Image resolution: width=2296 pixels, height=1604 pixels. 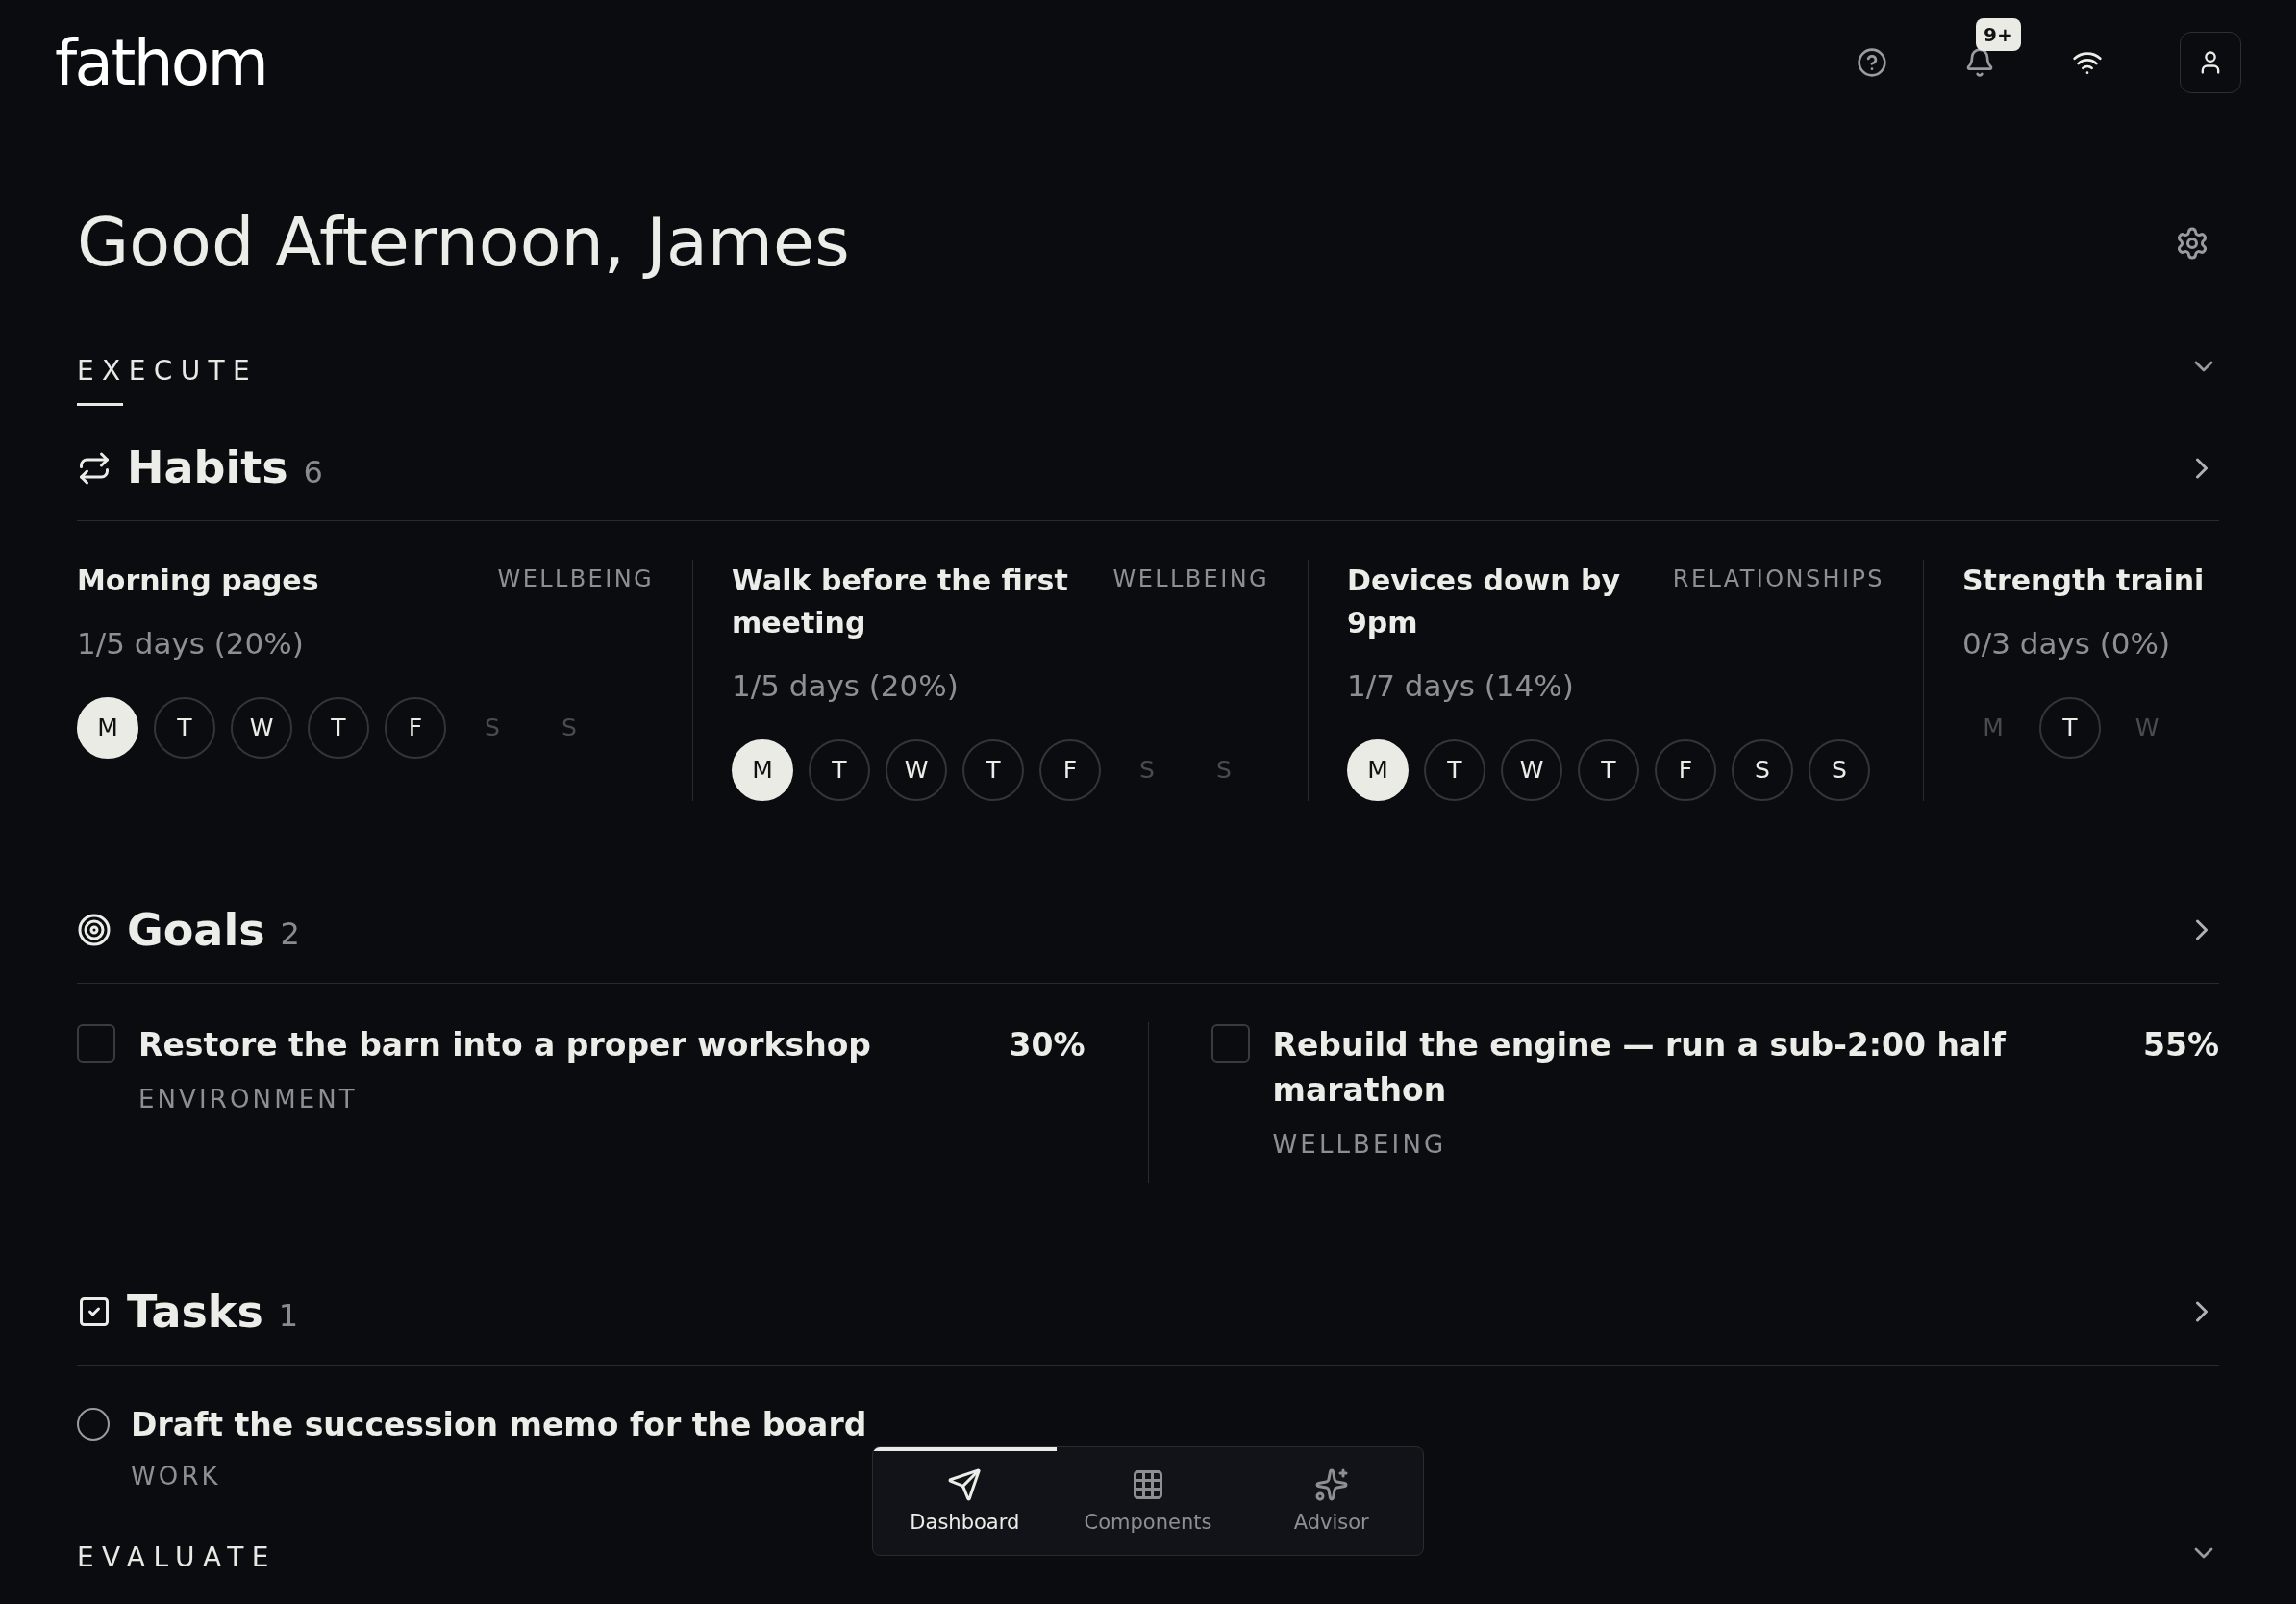 I want to click on logo: fathom, so click(x=161, y=62).